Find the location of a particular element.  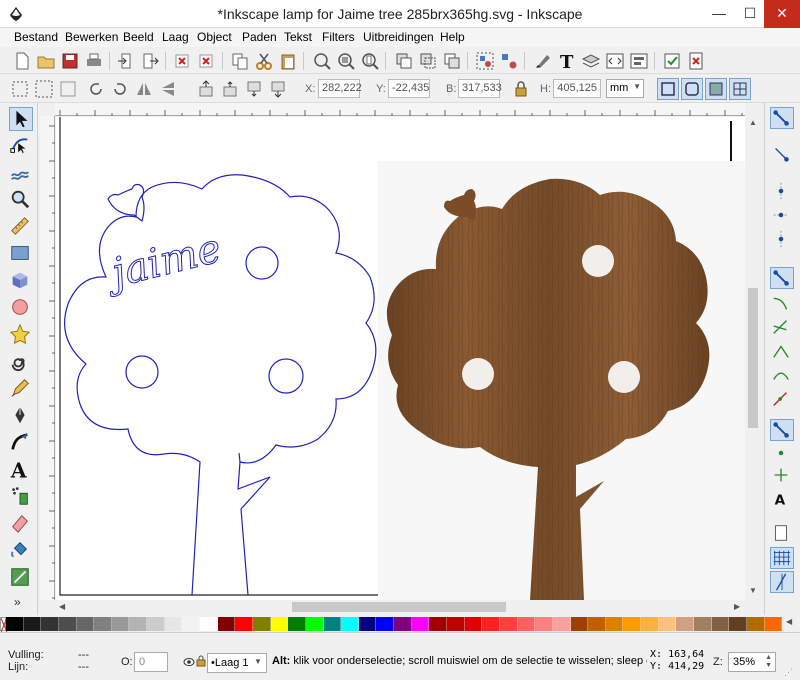

spray-tool is located at coordinates (21, 497).